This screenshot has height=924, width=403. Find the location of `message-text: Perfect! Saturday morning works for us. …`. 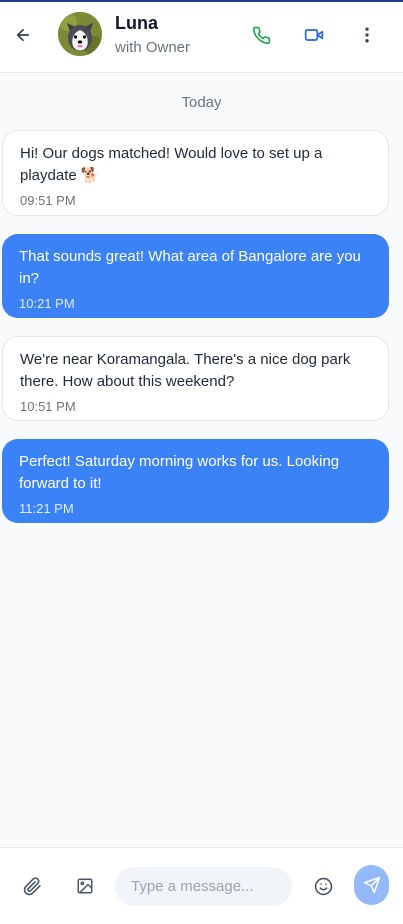

message-text: Perfect! Saturday morning works for us. … is located at coordinates (179, 472).